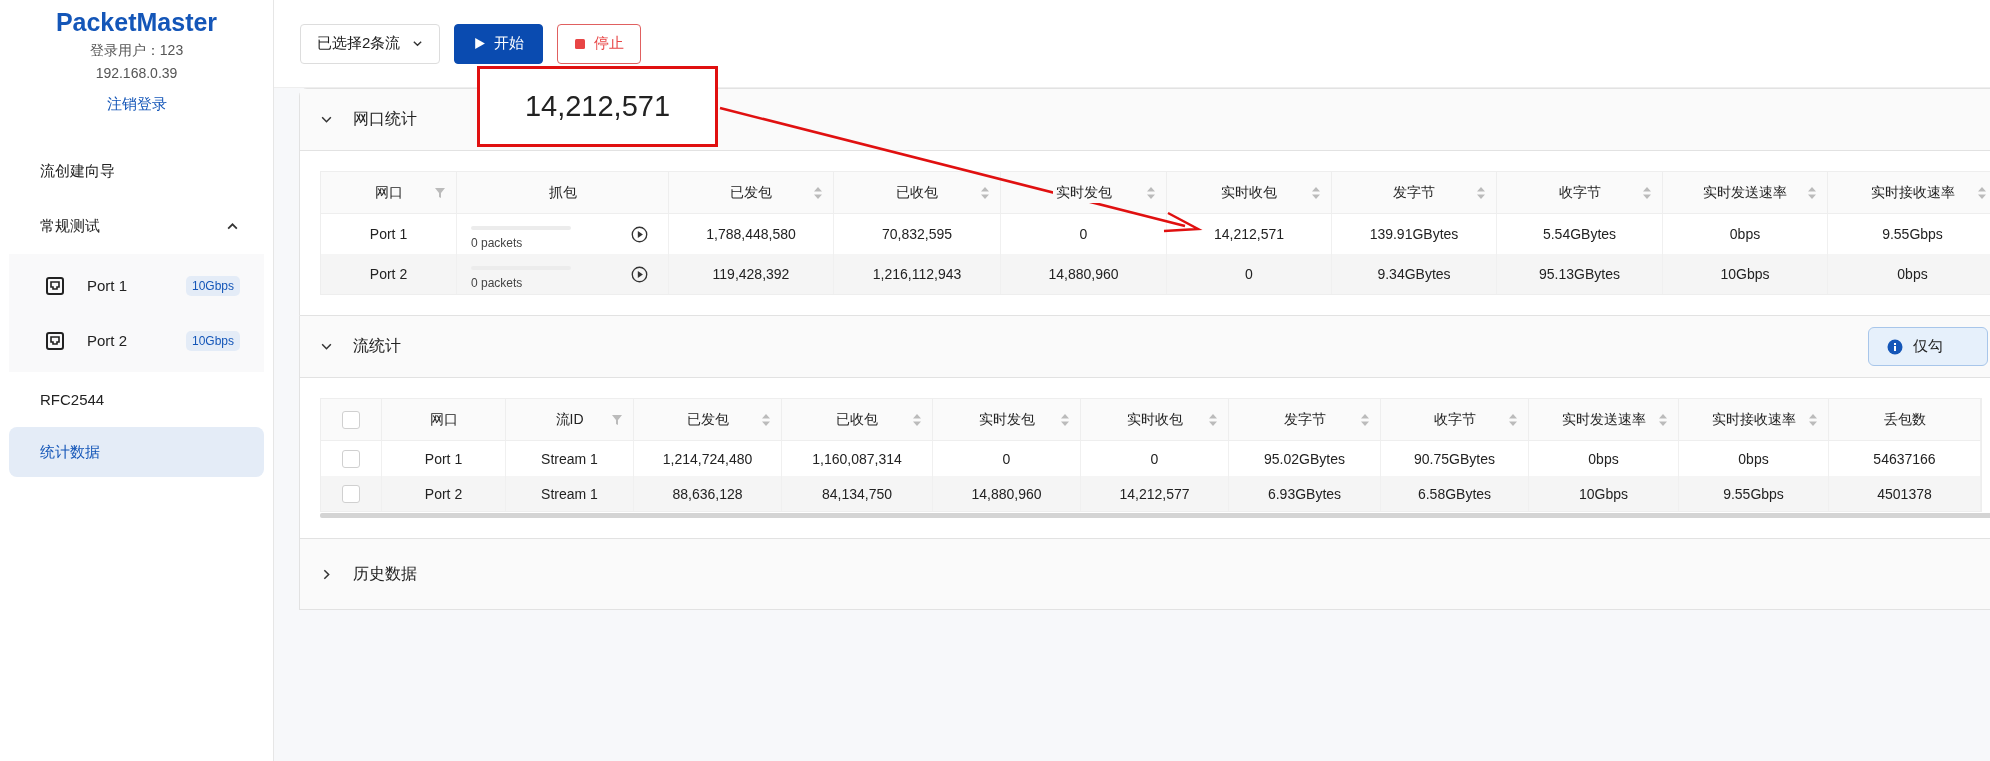  Describe the element at coordinates (351, 419) in the screenshot. I see `select-all-checkbox` at that location.